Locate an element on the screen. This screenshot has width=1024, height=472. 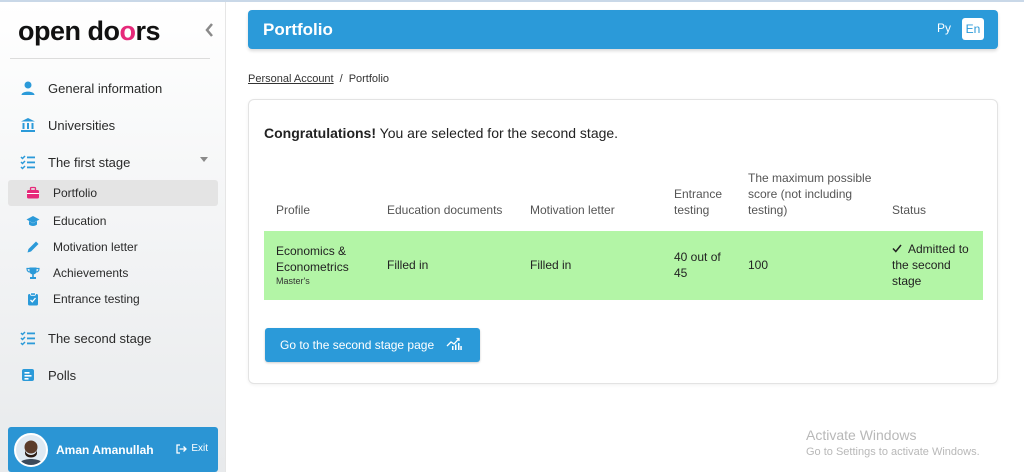
sidebar-item-label: The first stage is located at coordinates (89, 162).